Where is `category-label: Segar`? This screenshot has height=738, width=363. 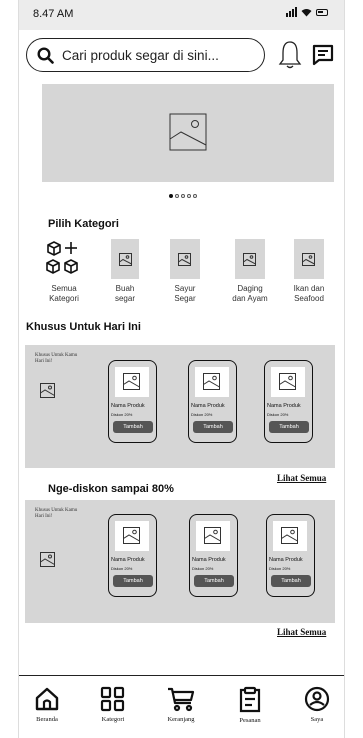 category-label: Segar is located at coordinates (185, 298).